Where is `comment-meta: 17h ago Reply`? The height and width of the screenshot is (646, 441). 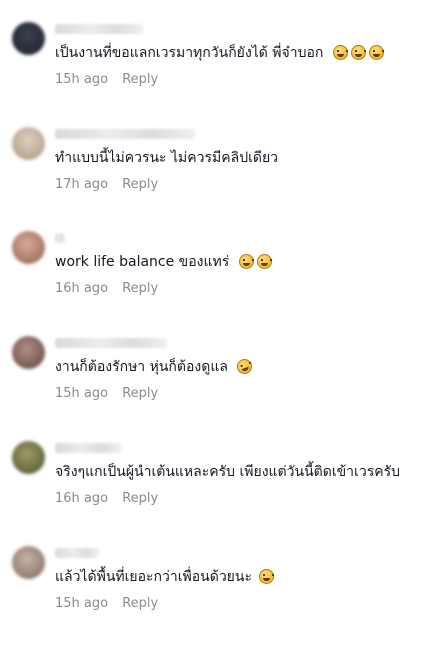
comment-meta: 17h ago Reply is located at coordinates (106, 184).